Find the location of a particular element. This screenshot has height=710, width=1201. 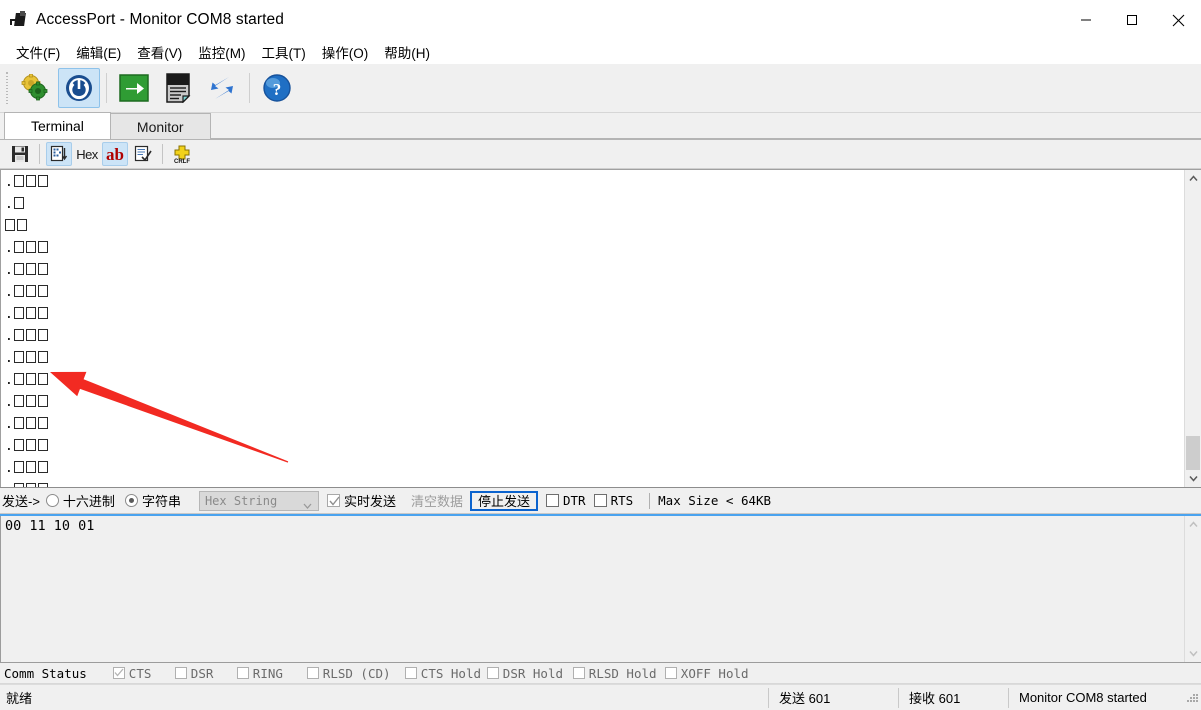

window-controls is located at coordinates (1132, 20).